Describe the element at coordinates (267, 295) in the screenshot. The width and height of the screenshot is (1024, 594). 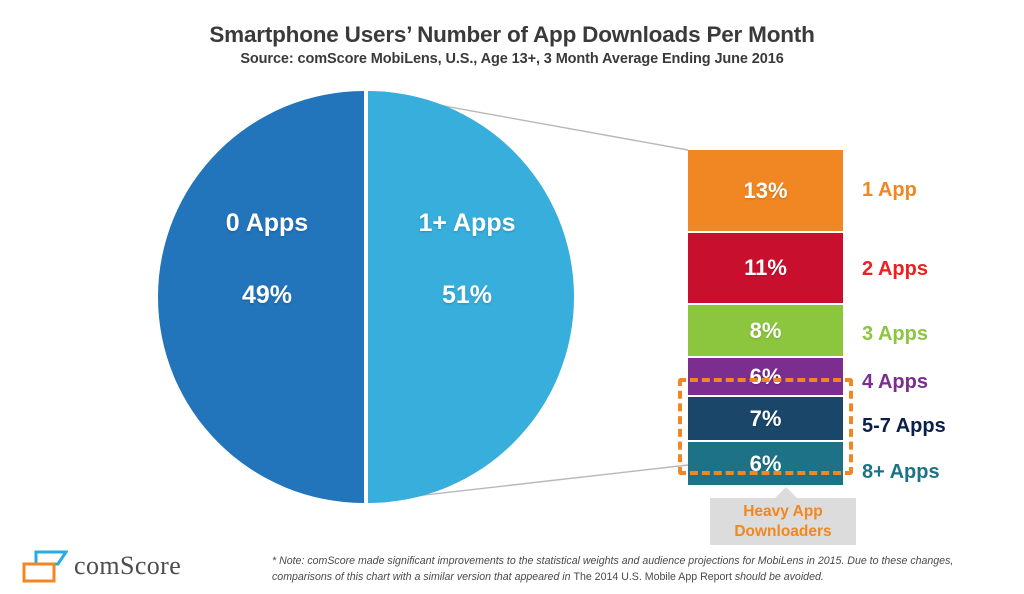
I see `pie-label-0-apps-value: 49%` at that location.